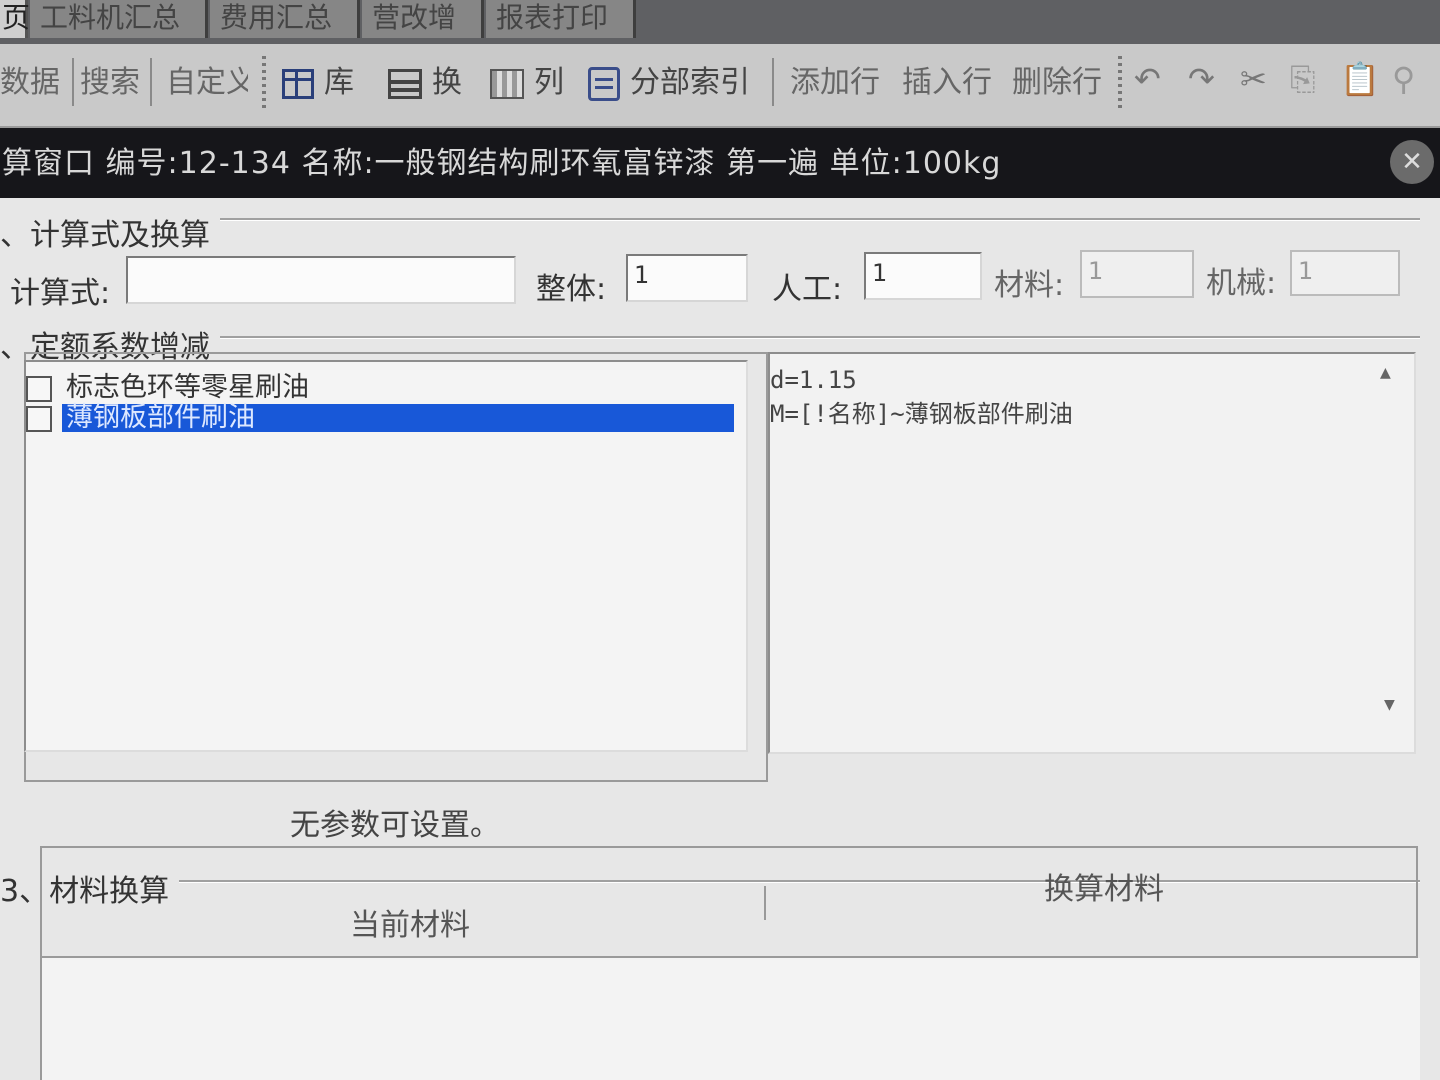 This screenshot has width=1440, height=1080. Describe the element at coordinates (425, 83) in the screenshot. I see `swap-button: 换` at that location.